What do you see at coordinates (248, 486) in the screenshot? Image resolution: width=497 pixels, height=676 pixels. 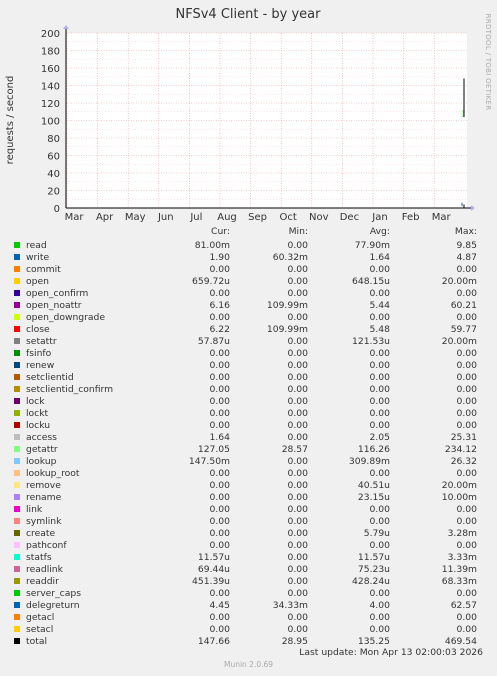 I see `legend-row-remove: remove 0.00 0.00 40.51u 20.00m` at bounding box center [248, 486].